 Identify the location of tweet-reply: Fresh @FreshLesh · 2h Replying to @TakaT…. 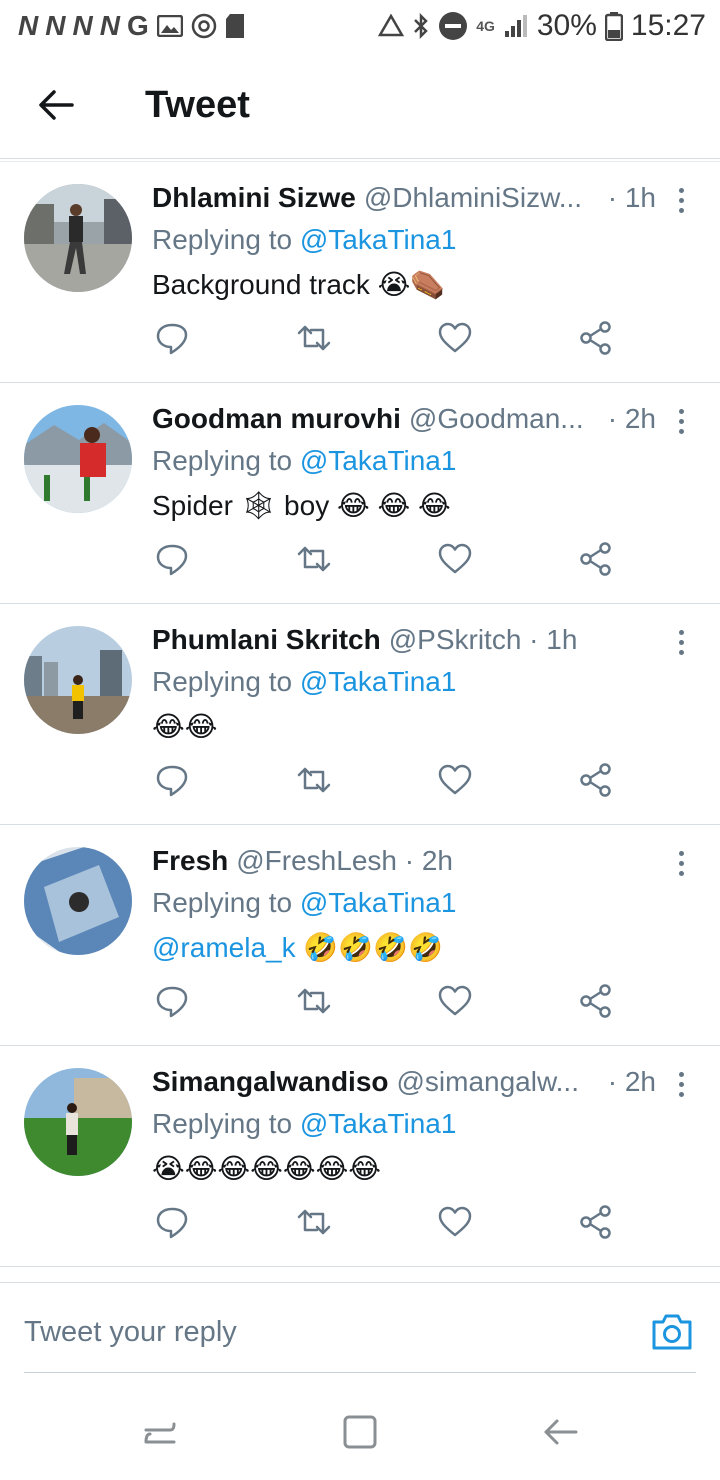
(360, 935).